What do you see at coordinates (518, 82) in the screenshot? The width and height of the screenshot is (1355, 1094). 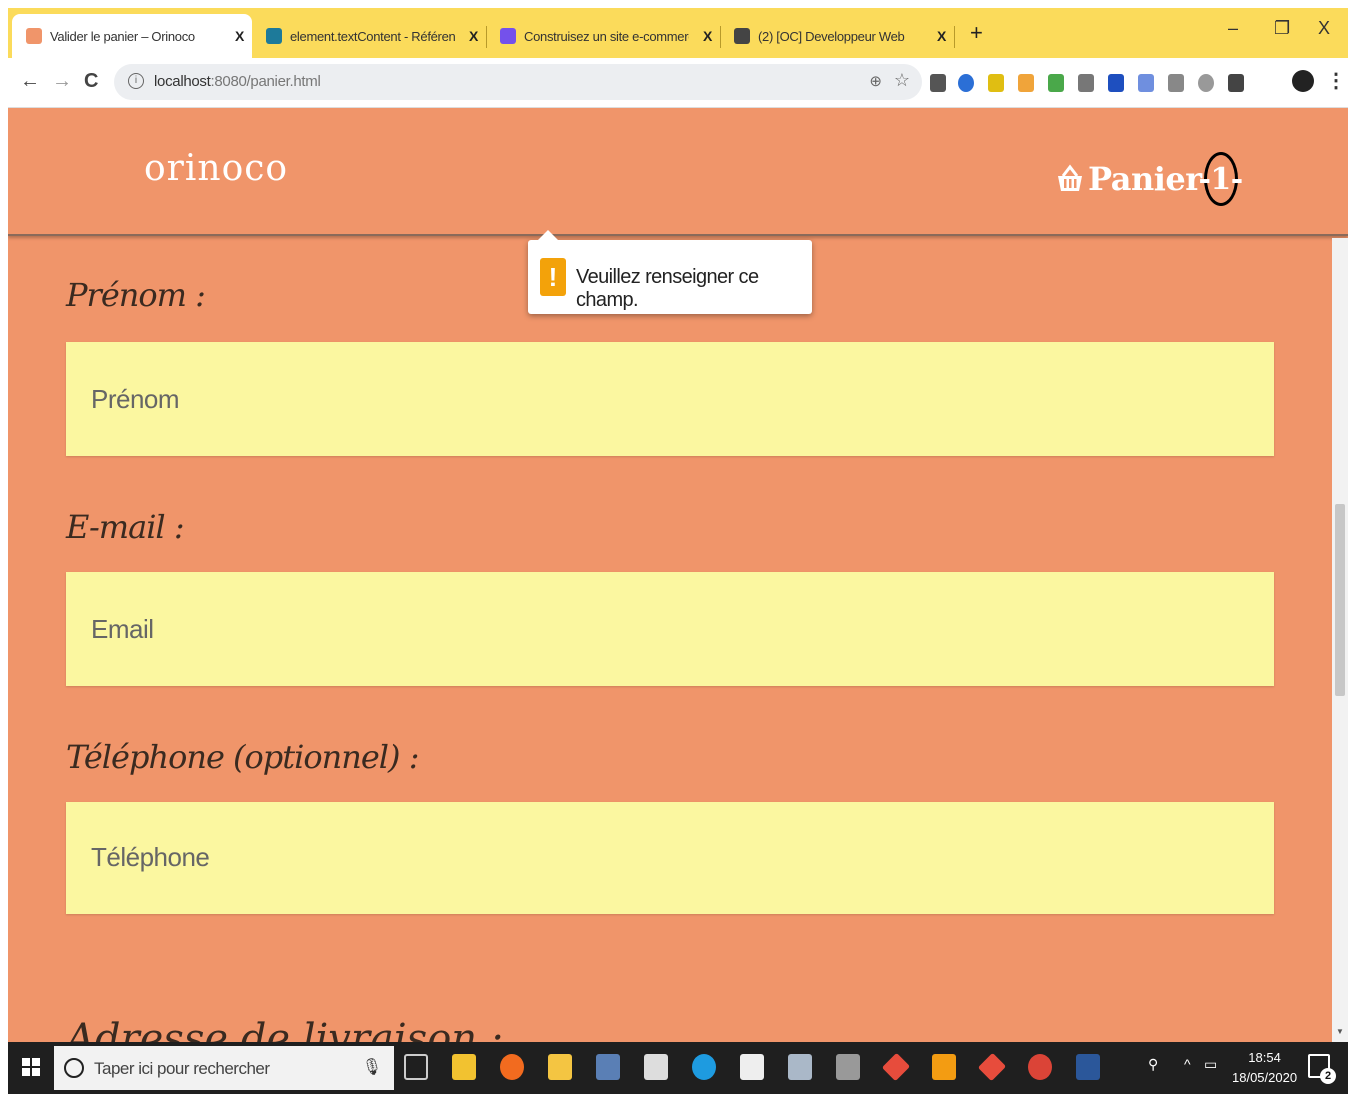 I see `address-bar: i localhost:8080/panier.html ⊕ ☆` at bounding box center [518, 82].